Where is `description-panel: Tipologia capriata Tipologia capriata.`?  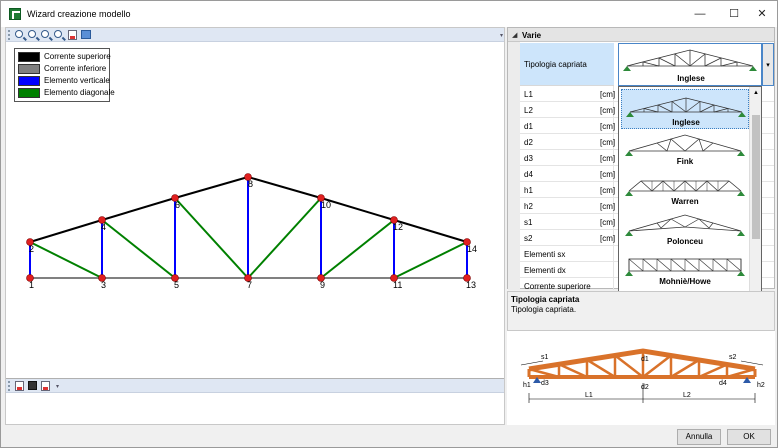
description-panel: Tipologia capriata Tipologia capriata. is located at coordinates (641, 311).